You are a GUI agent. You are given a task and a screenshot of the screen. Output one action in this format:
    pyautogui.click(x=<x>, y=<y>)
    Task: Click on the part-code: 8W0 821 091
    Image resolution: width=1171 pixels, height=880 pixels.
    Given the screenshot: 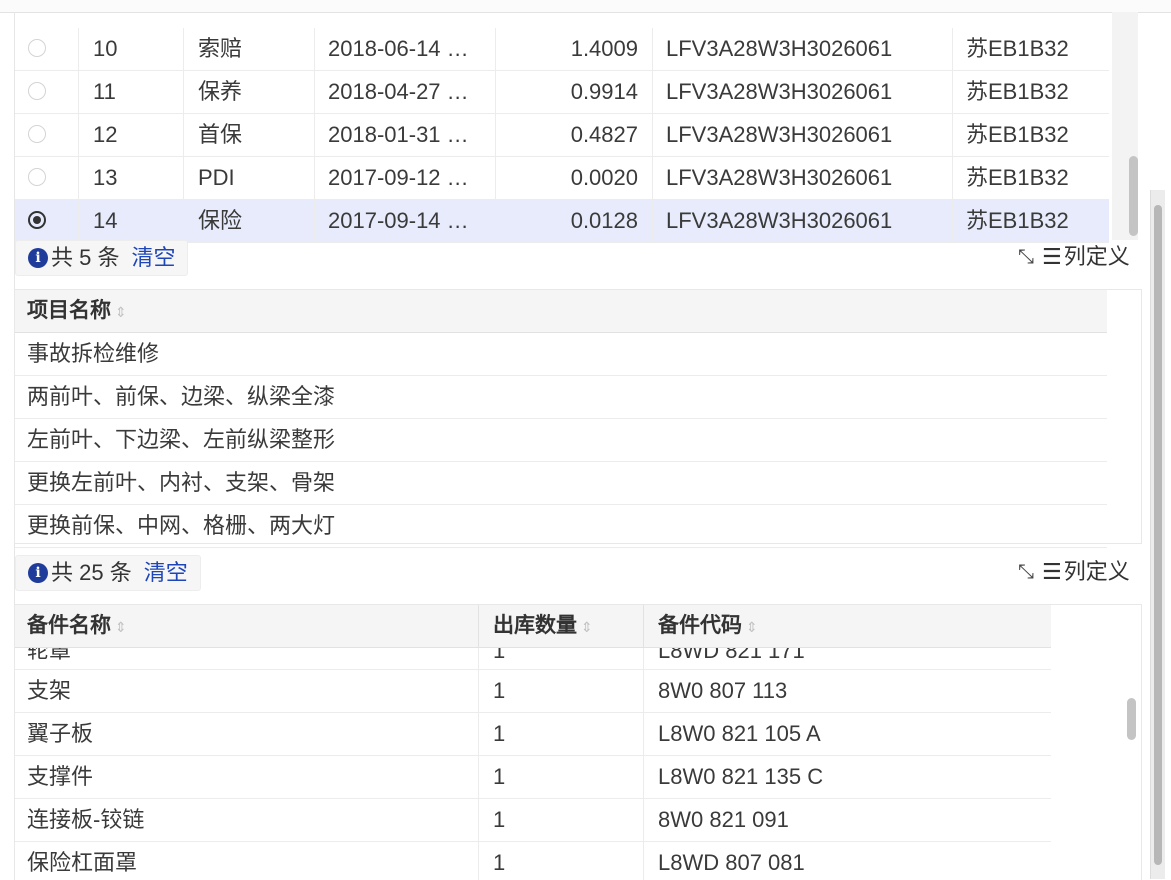 What is the action you would take?
    pyautogui.click(x=723, y=819)
    